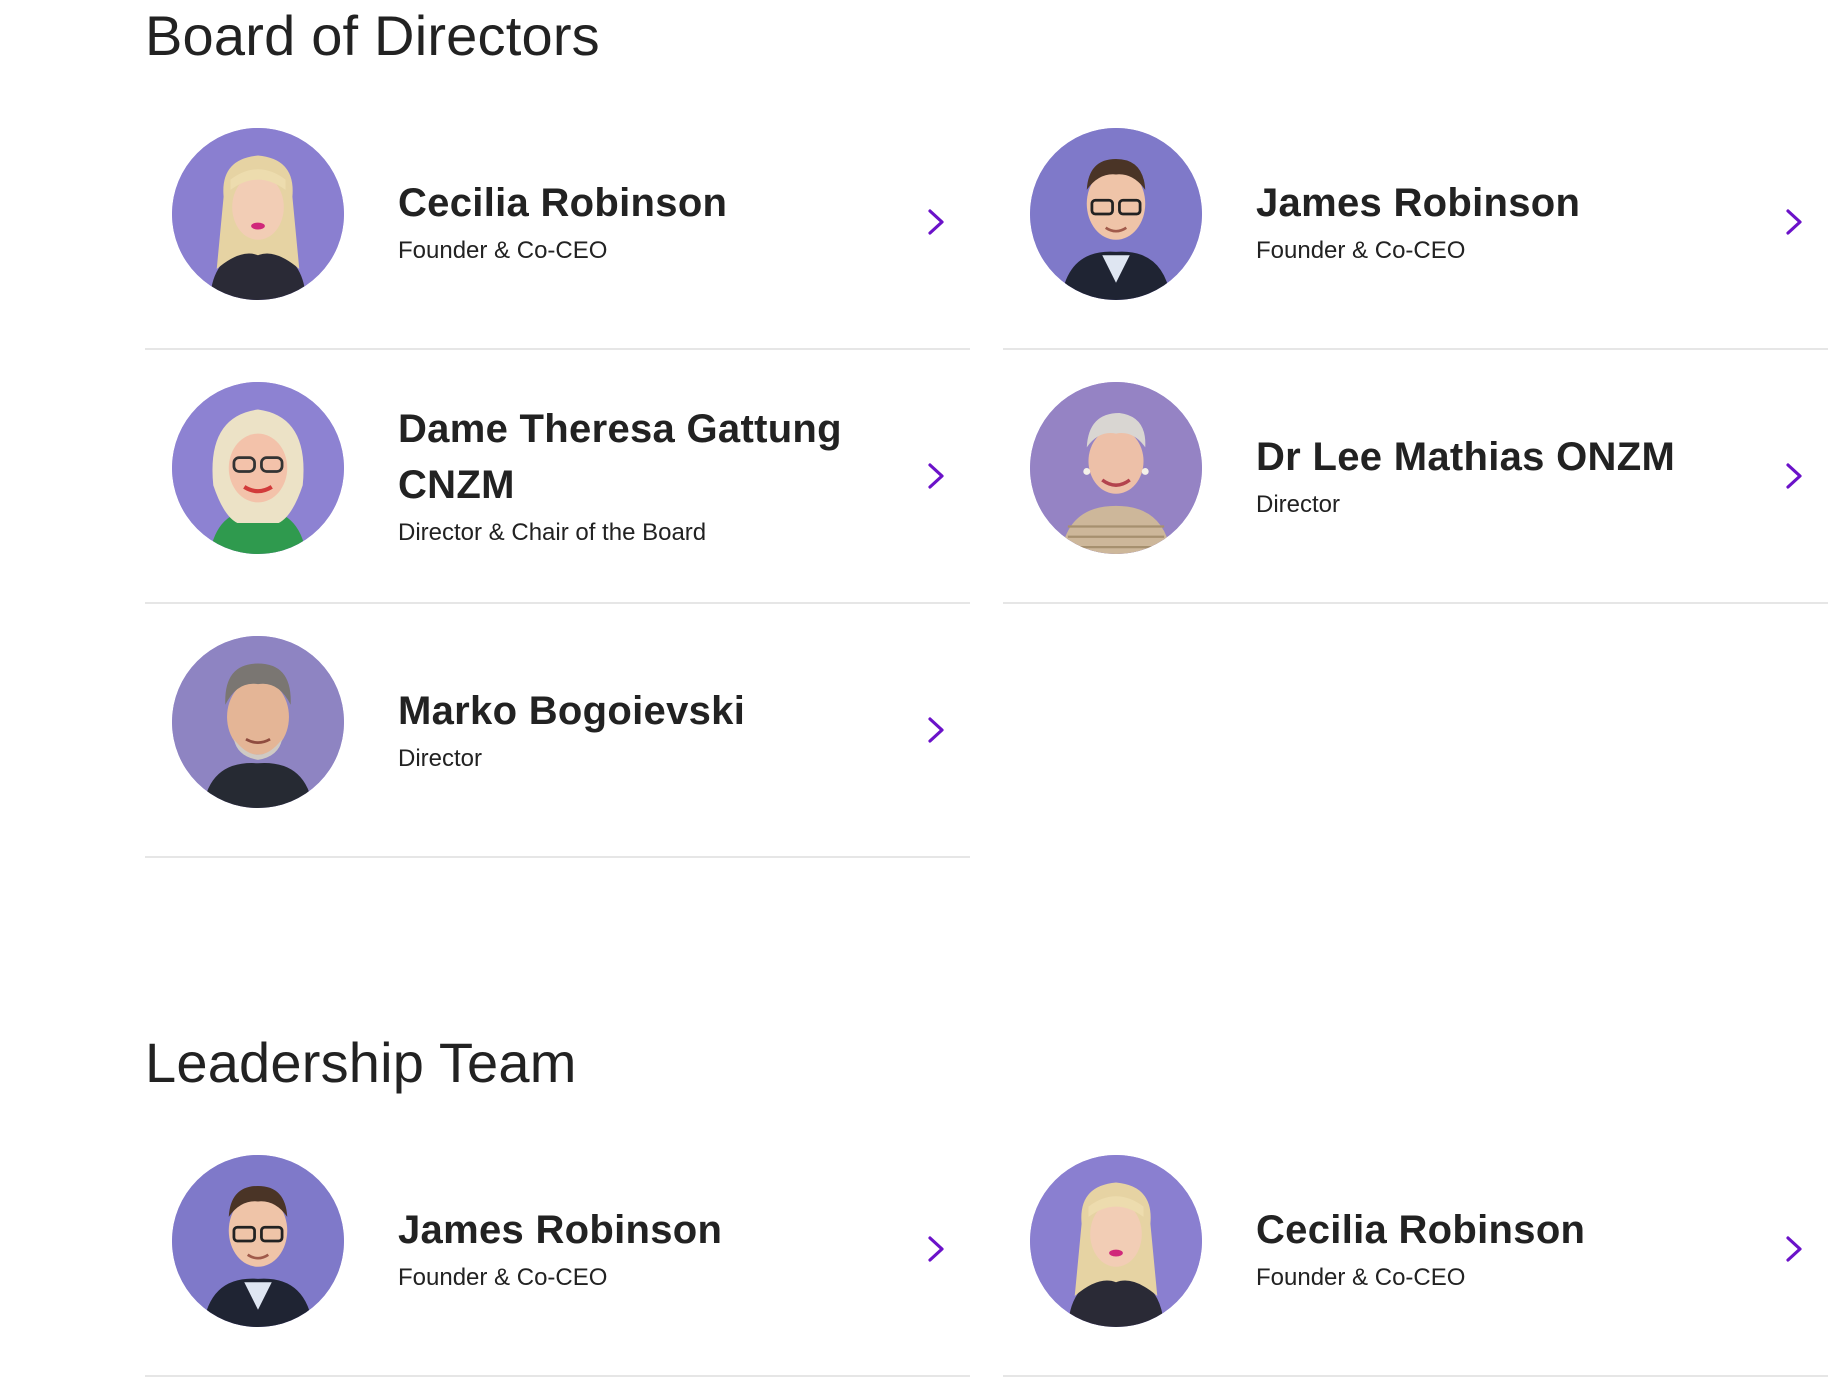 The height and width of the screenshot is (1377, 1834). I want to click on leadership-heading: Leadership Team, so click(361, 1062).